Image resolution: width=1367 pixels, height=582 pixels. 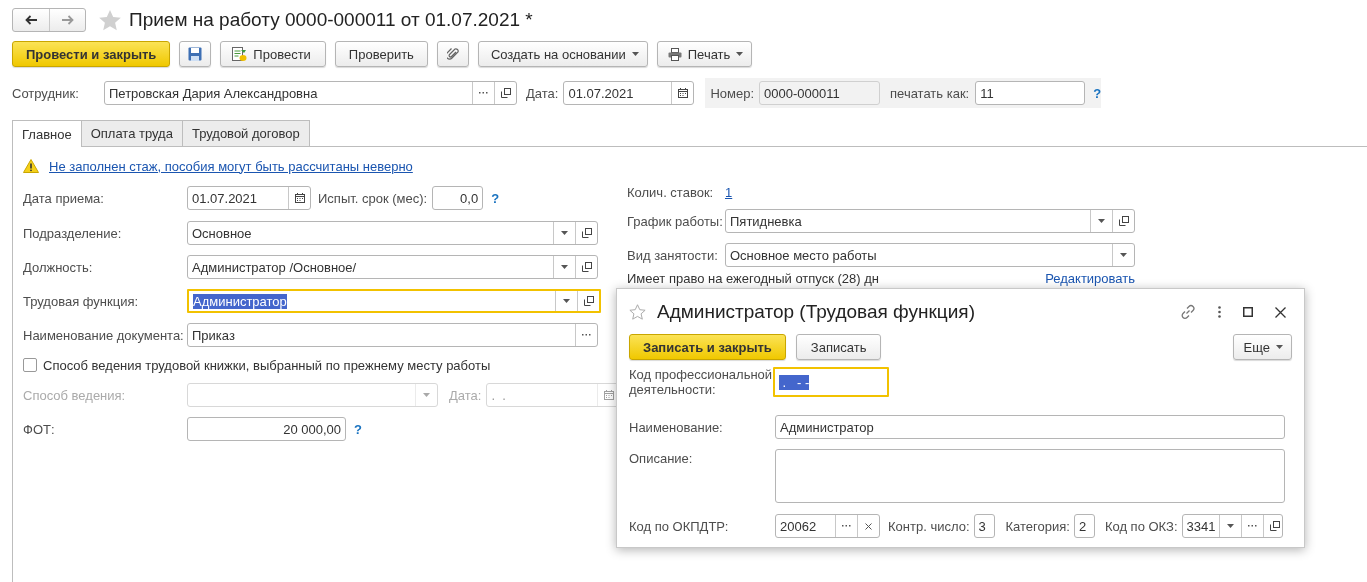 I want to click on printer-icon, so click(x=674, y=54).